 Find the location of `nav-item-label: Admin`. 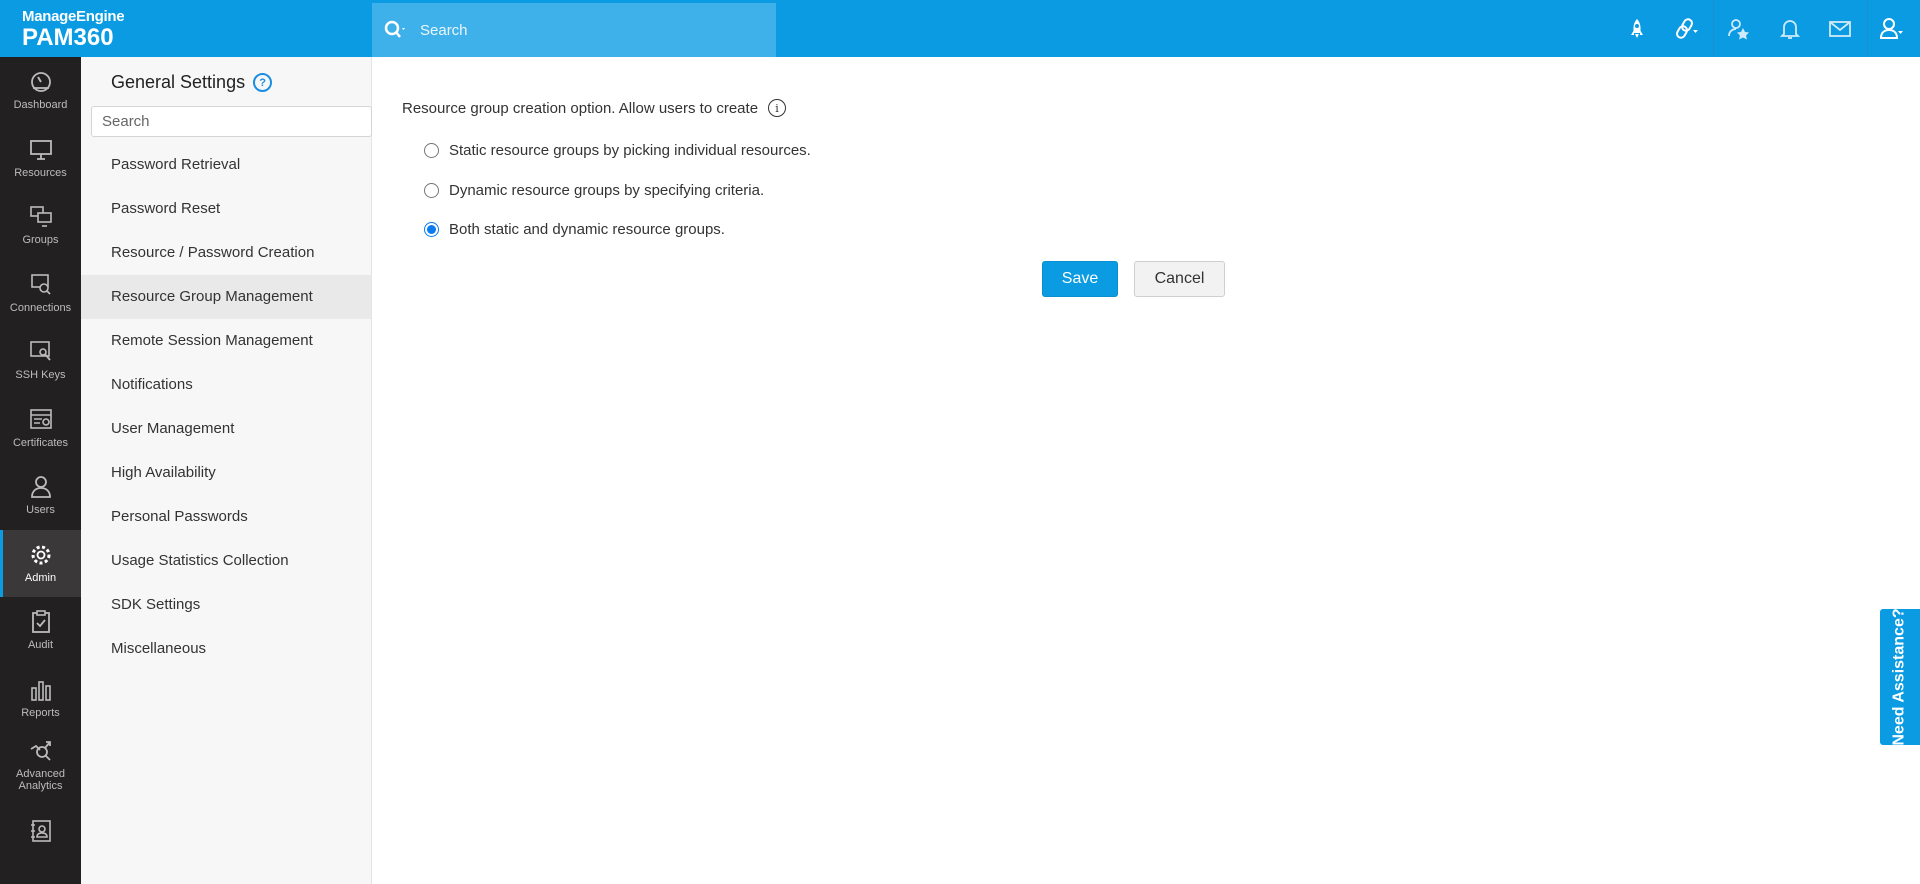

nav-item-label: Admin is located at coordinates (40, 577).